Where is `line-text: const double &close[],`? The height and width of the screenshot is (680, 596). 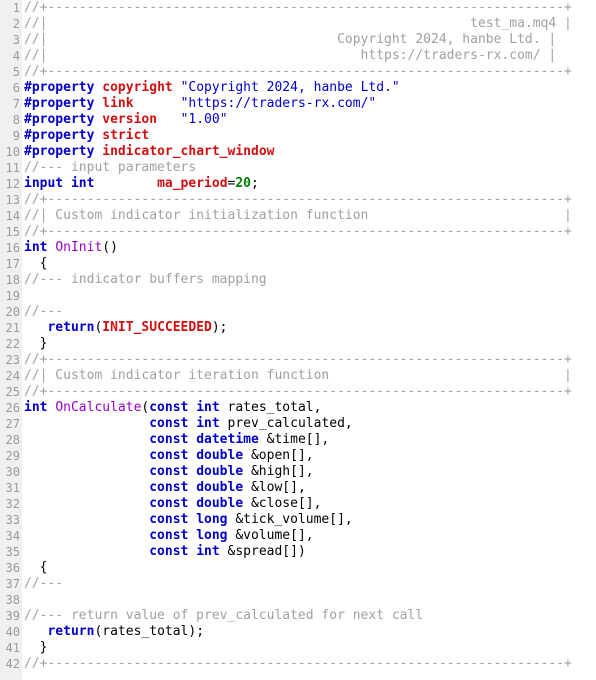 line-text: const double &close[], is located at coordinates (309, 504).